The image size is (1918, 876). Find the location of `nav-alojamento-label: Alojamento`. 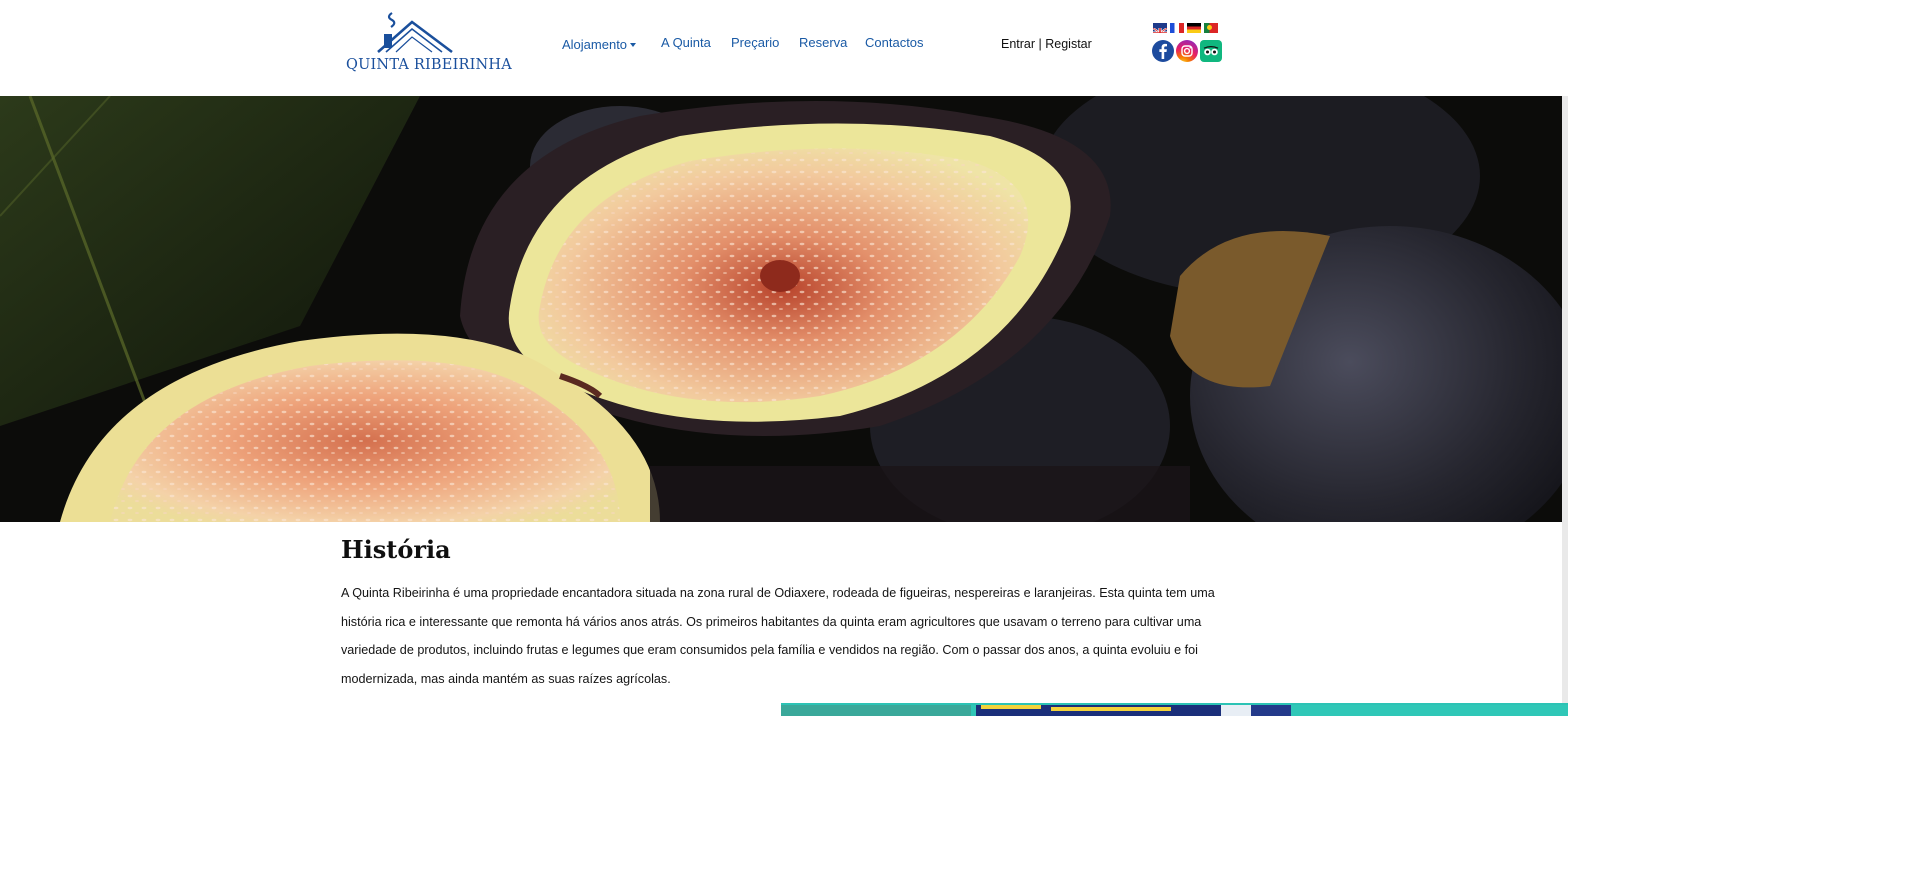

nav-alojamento-label: Alojamento is located at coordinates (595, 44).